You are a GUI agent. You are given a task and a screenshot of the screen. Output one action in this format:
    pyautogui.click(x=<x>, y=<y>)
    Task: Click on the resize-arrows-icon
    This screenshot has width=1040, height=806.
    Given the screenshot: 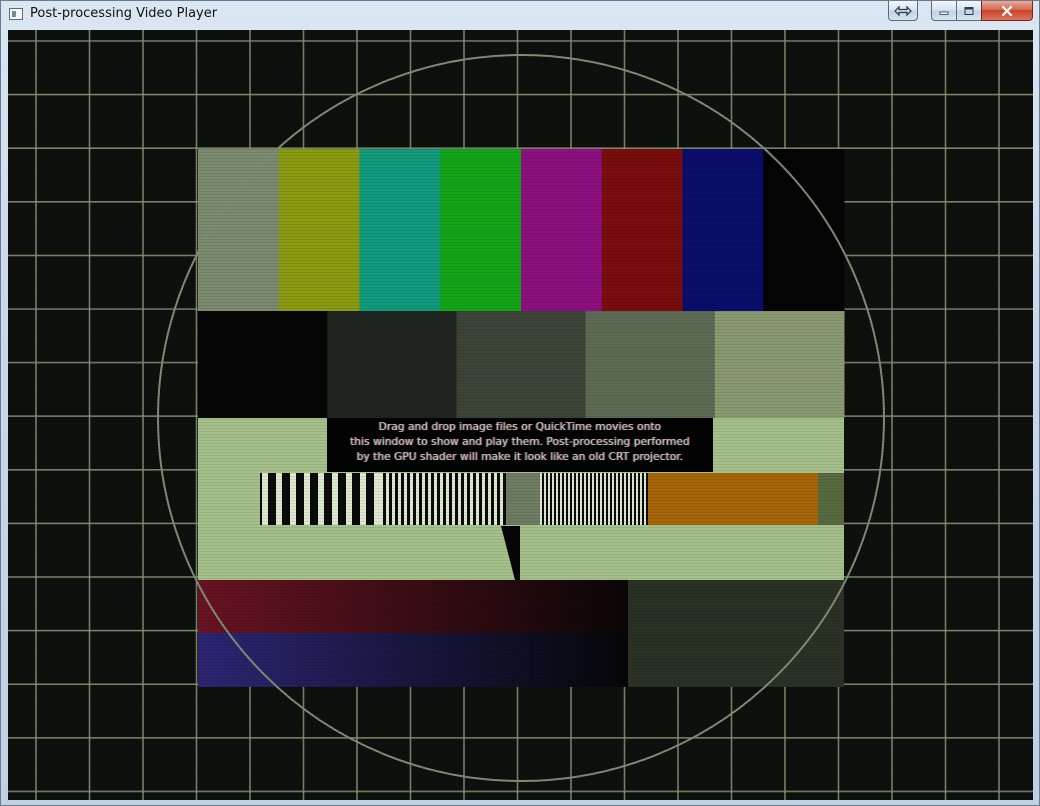 What is the action you would take?
    pyautogui.click(x=903, y=10)
    